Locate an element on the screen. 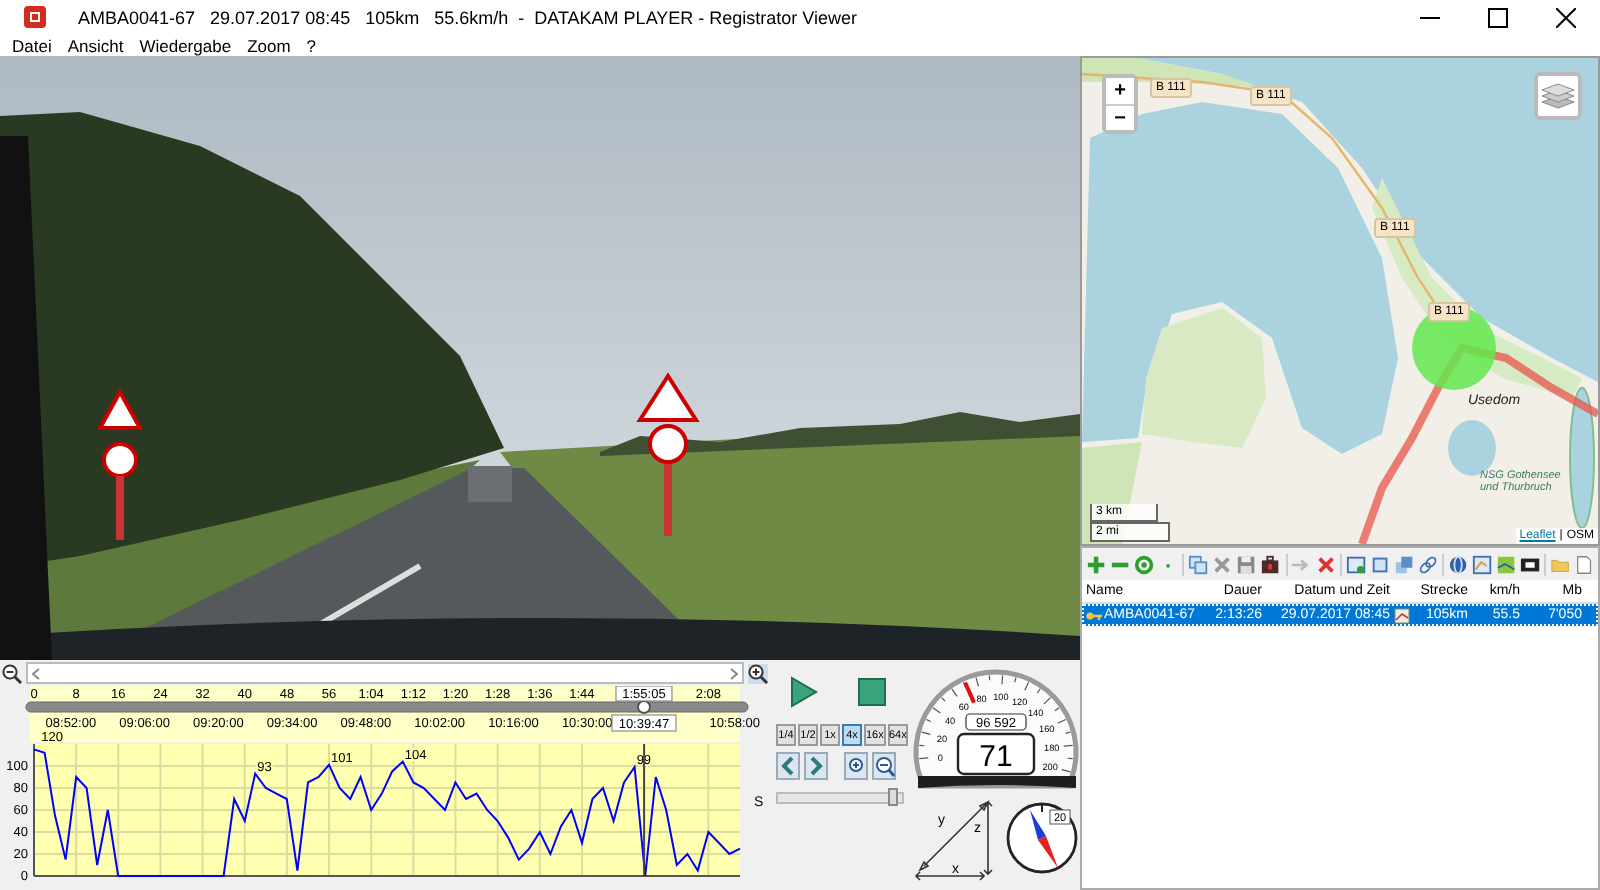 The height and width of the screenshot is (890, 1600). maximize-icon is located at coordinates (1498, 17).